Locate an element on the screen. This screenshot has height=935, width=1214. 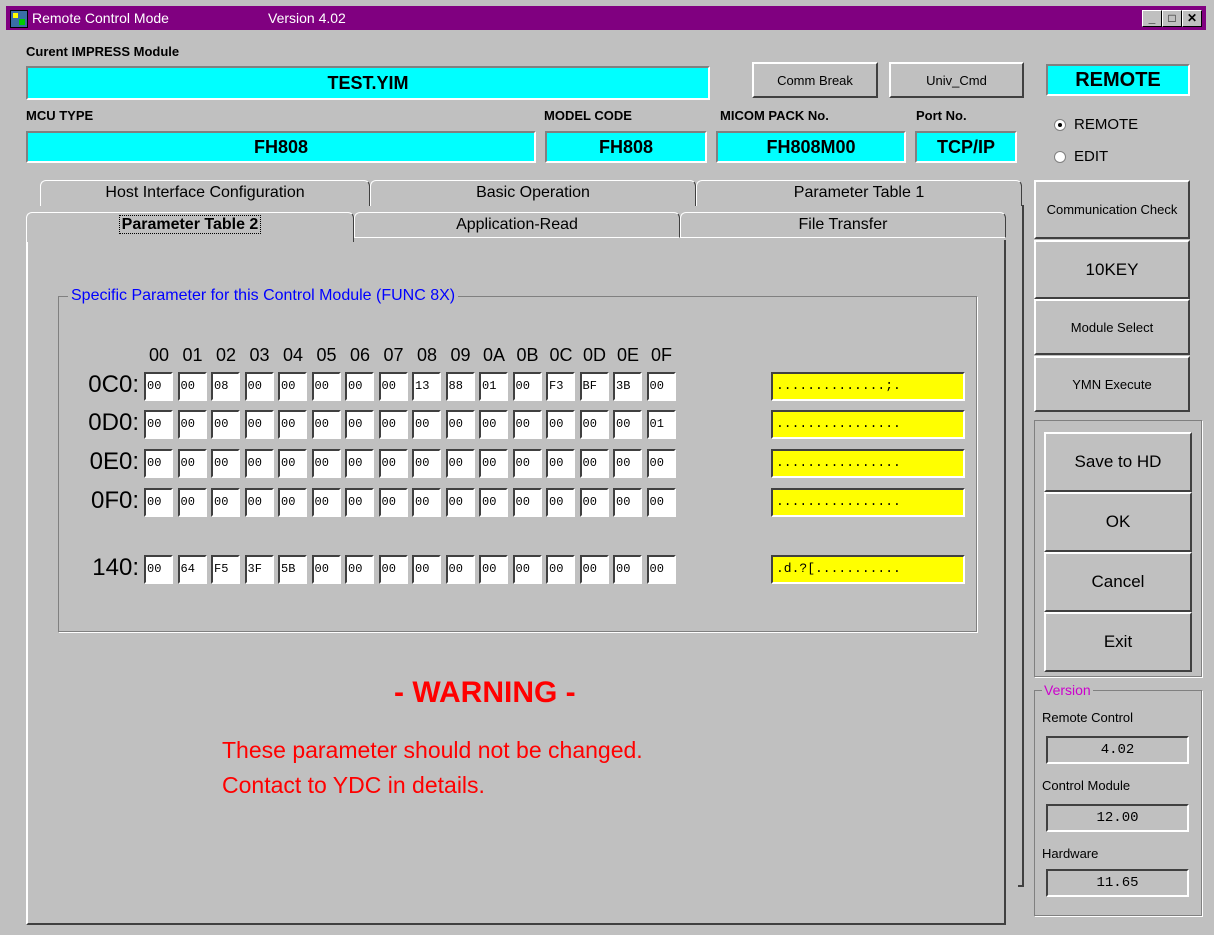
minimize-button: _ is located at coordinates (1152, 18).